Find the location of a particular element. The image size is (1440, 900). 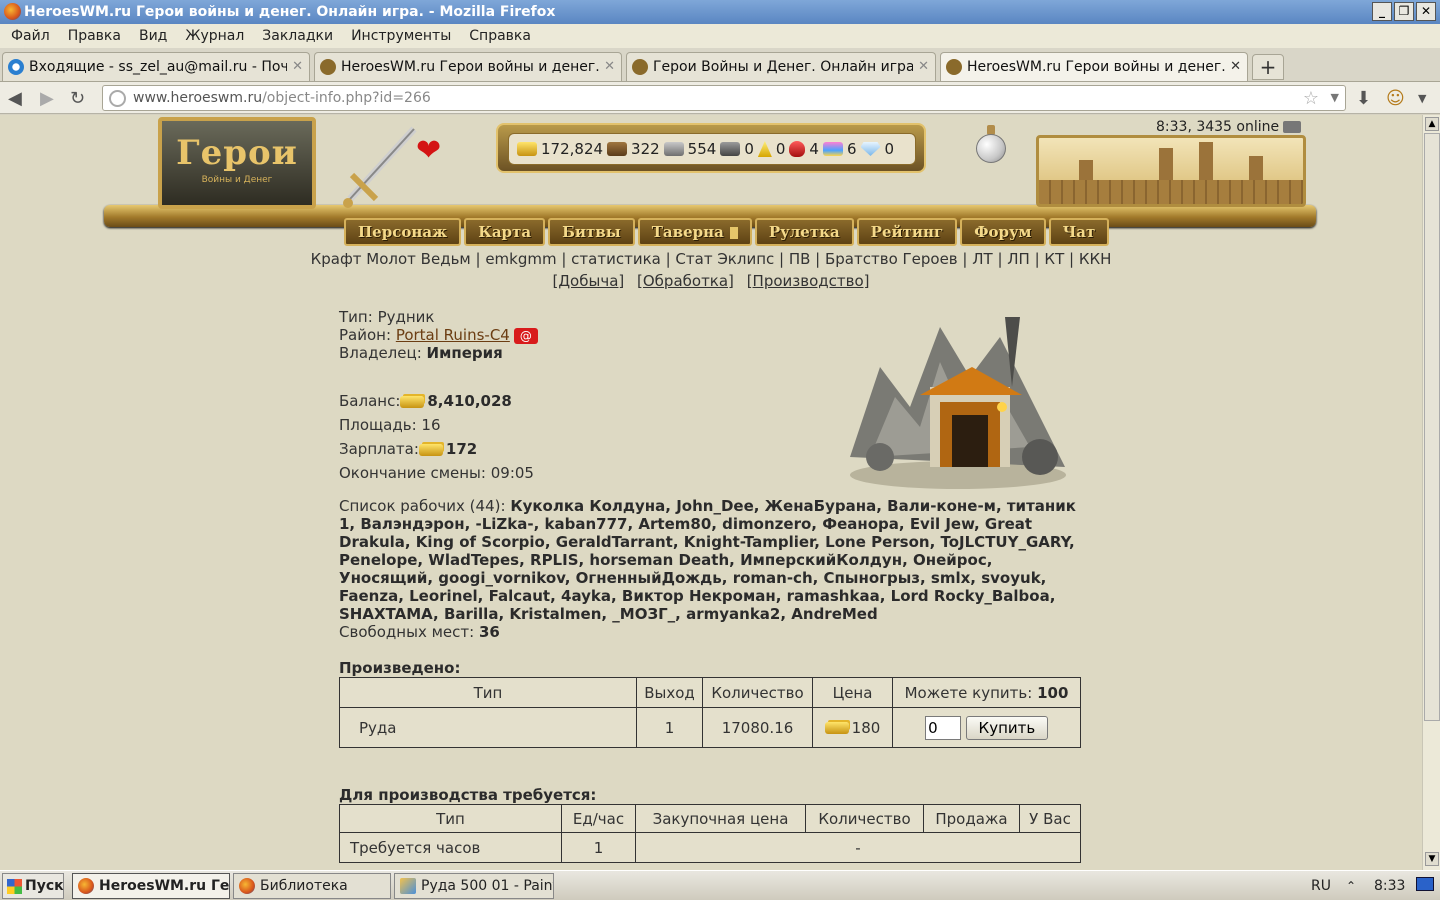

table-row: Руда 1 17080.16 180 Купить is located at coordinates (710, 727).